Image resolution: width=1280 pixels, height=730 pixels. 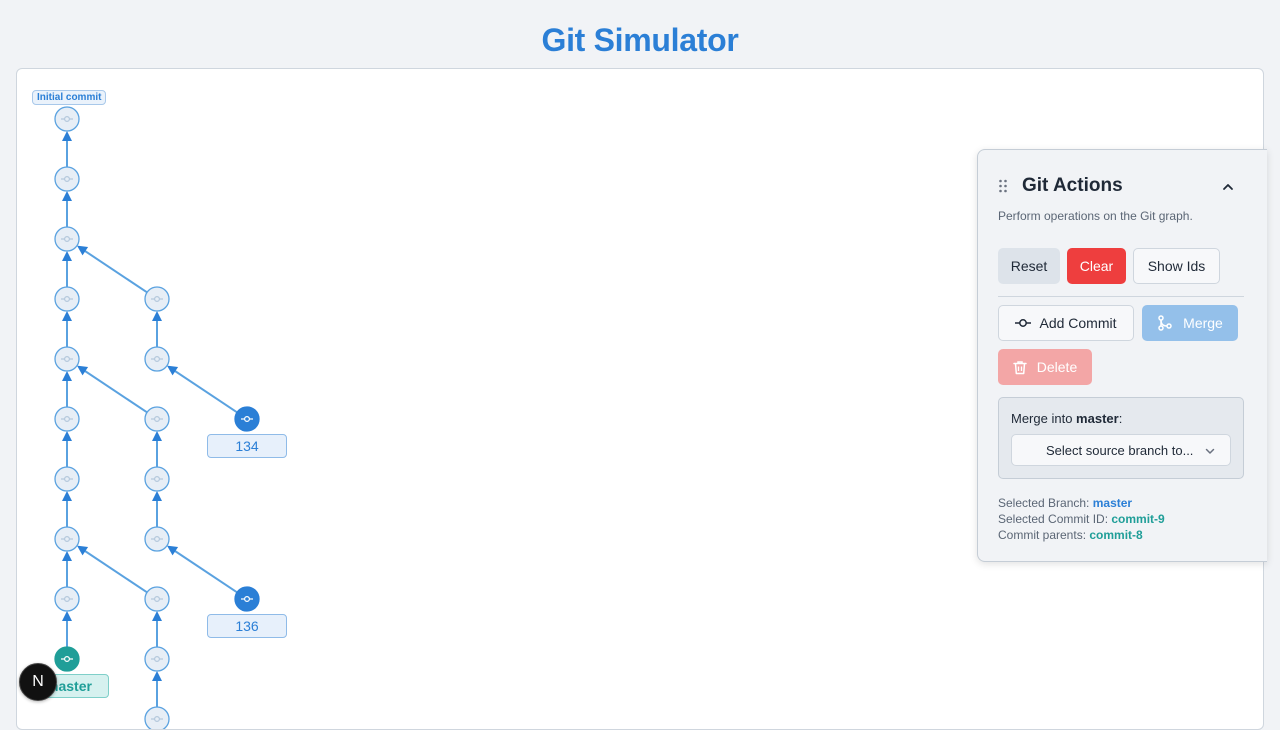 I want to click on chevron-up-icon, so click(x=1228, y=187).